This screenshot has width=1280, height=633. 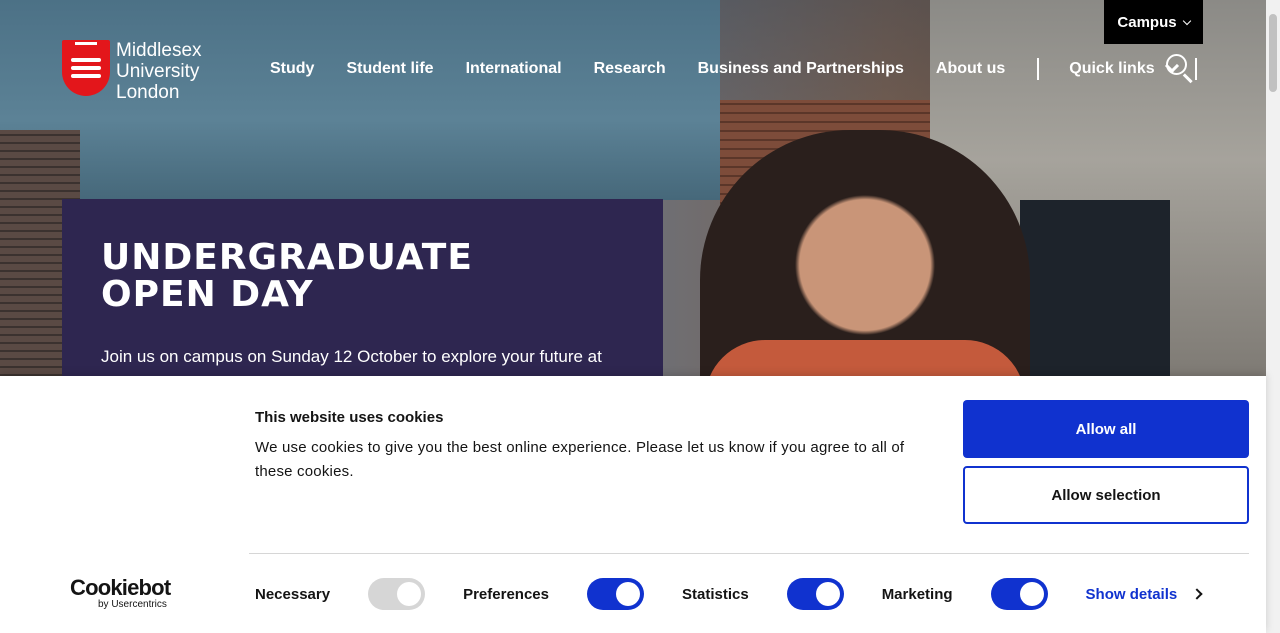 I want to click on quick-links-button: Quick links, so click(x=1124, y=68).